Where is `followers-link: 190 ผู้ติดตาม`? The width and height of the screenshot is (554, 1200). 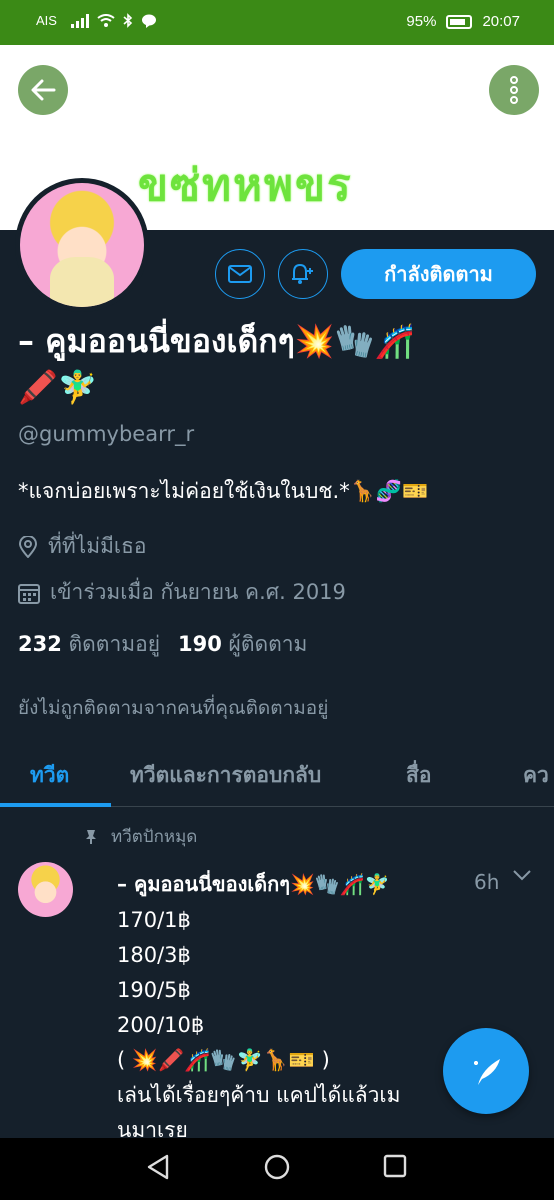
followers-link: 190 ผู้ติดตาม is located at coordinates (242, 644).